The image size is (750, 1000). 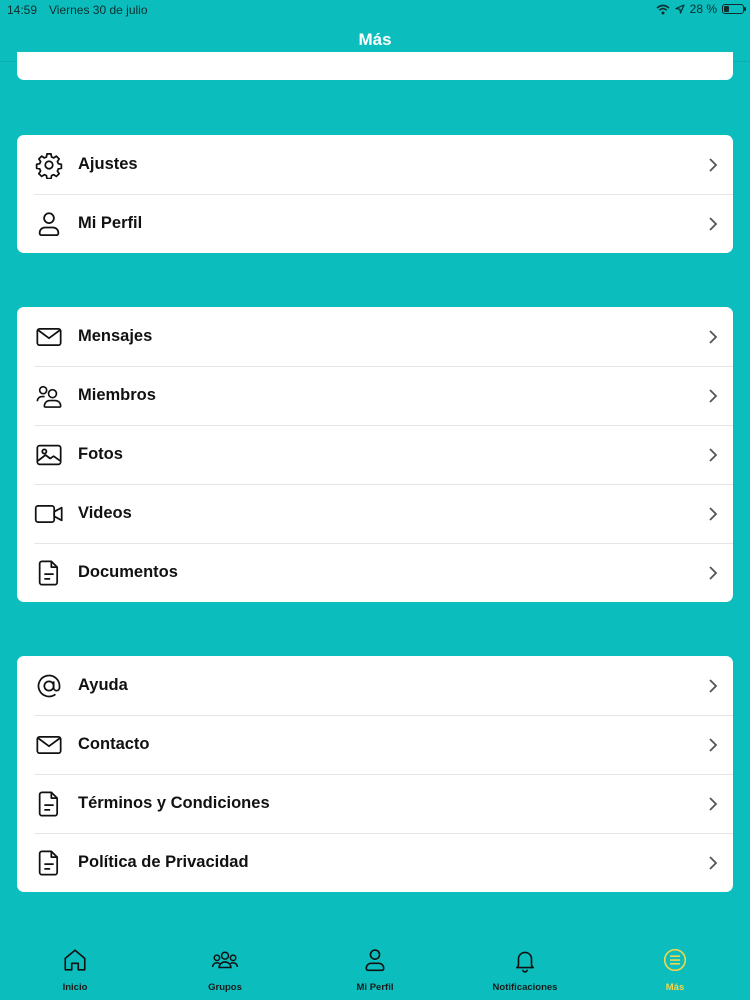 I want to click on status-bar: 14:59 Viernes 30 de julio 28 %, so click(x=375, y=10).